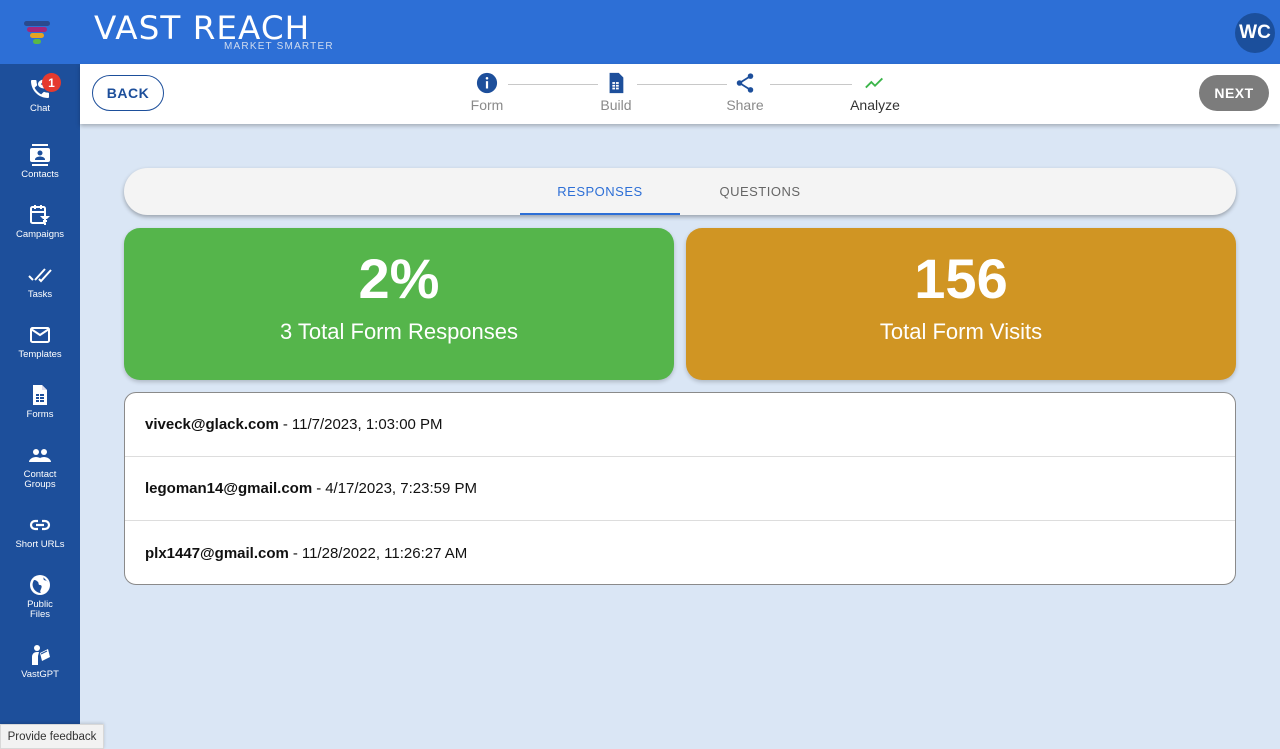 The width and height of the screenshot is (1280, 749). Describe the element at coordinates (212, 424) in the screenshot. I see `response-email: viveck@glack.com` at that location.